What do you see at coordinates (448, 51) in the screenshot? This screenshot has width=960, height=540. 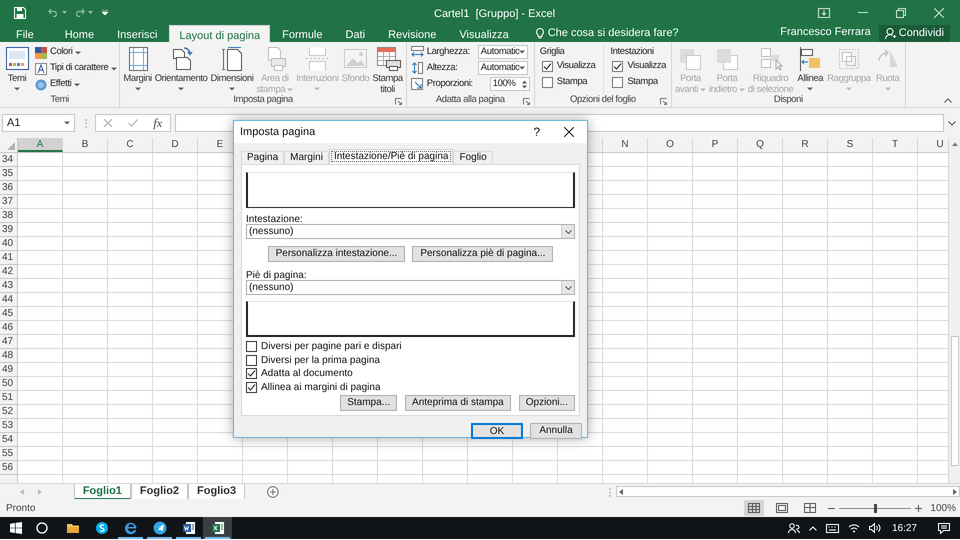 I see `field-label: Larghezza:` at bounding box center [448, 51].